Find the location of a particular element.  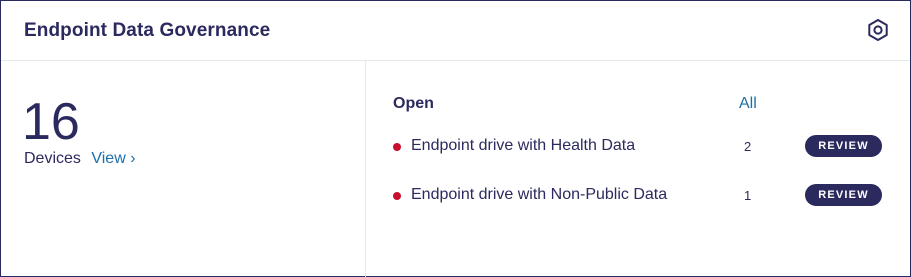

device-count: 16 is located at coordinates (51, 122).